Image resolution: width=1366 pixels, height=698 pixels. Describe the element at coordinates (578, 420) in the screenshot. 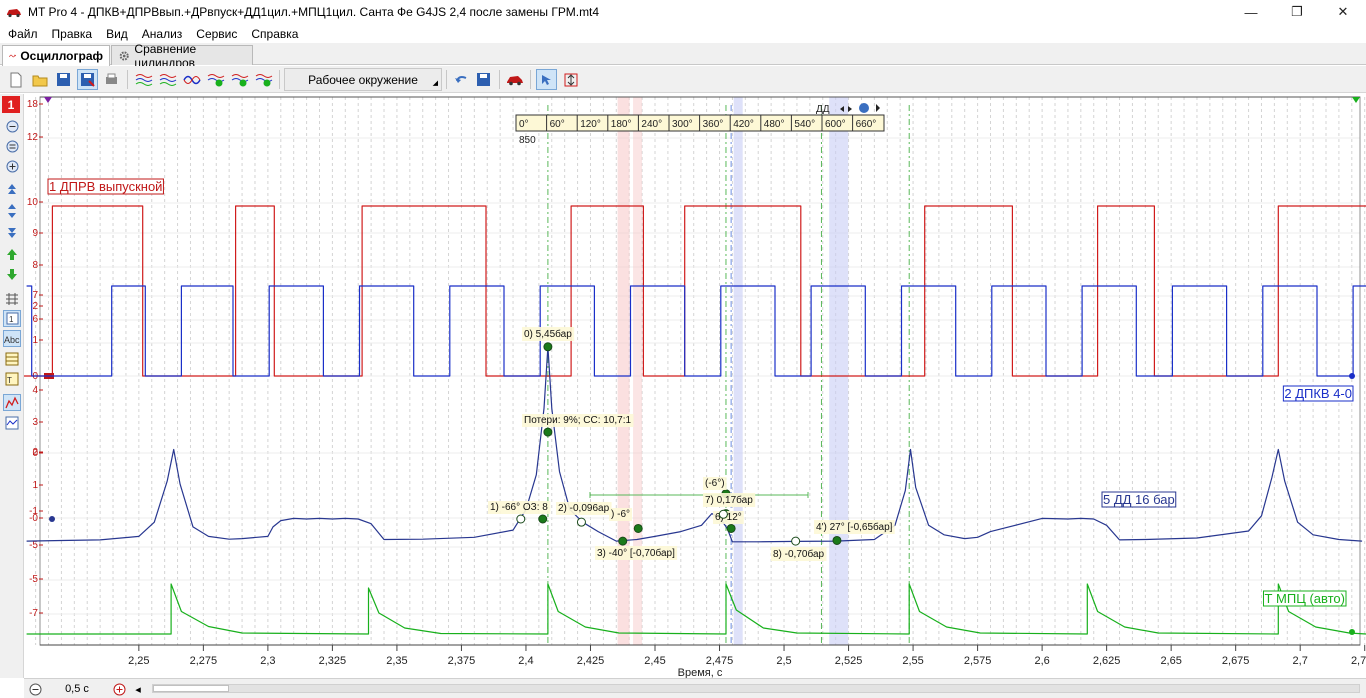

I see `marker-label: Потери: 9%; СС: 10,7:1` at that location.